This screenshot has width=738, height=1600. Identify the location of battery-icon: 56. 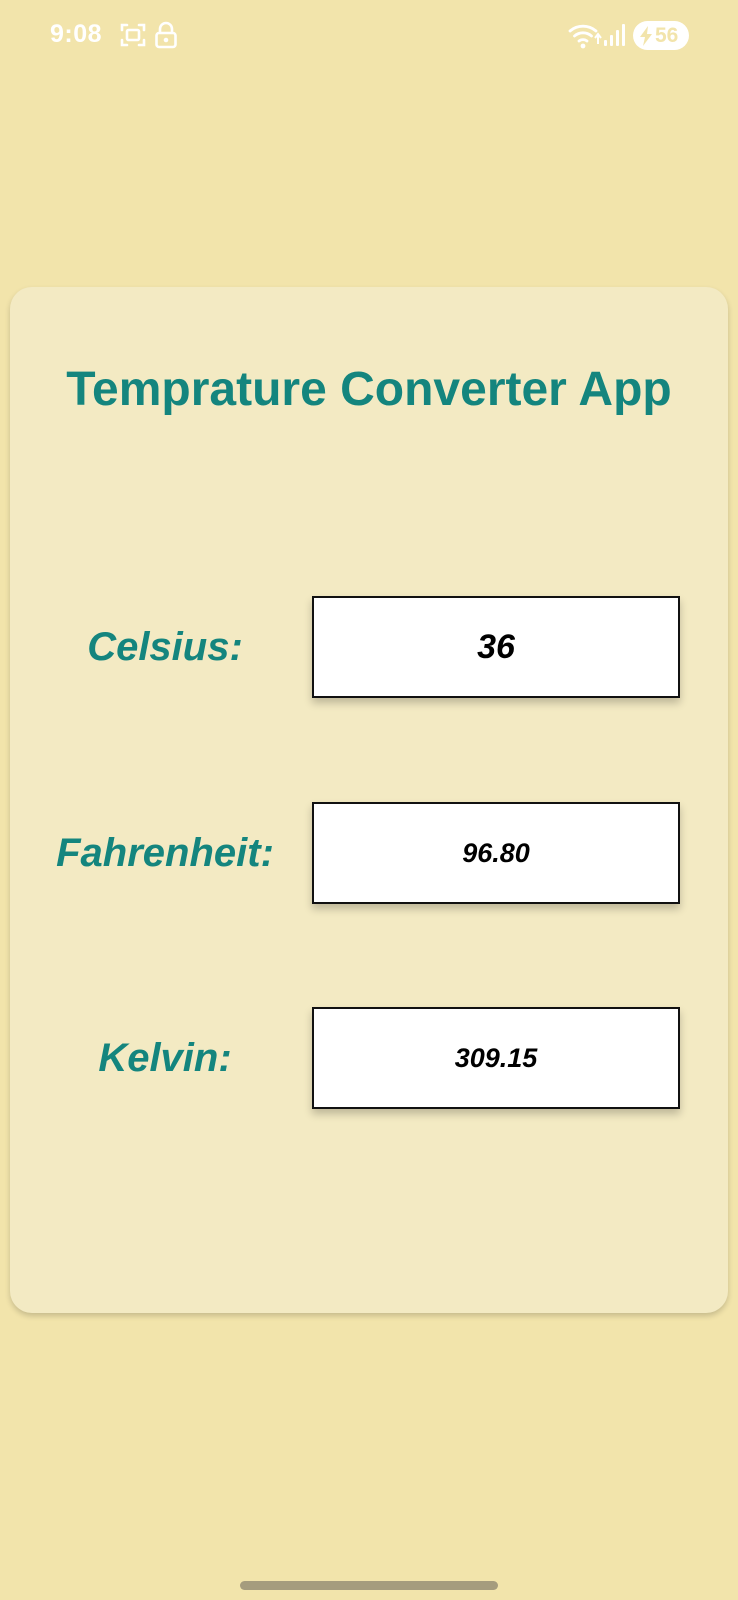
(661, 35).